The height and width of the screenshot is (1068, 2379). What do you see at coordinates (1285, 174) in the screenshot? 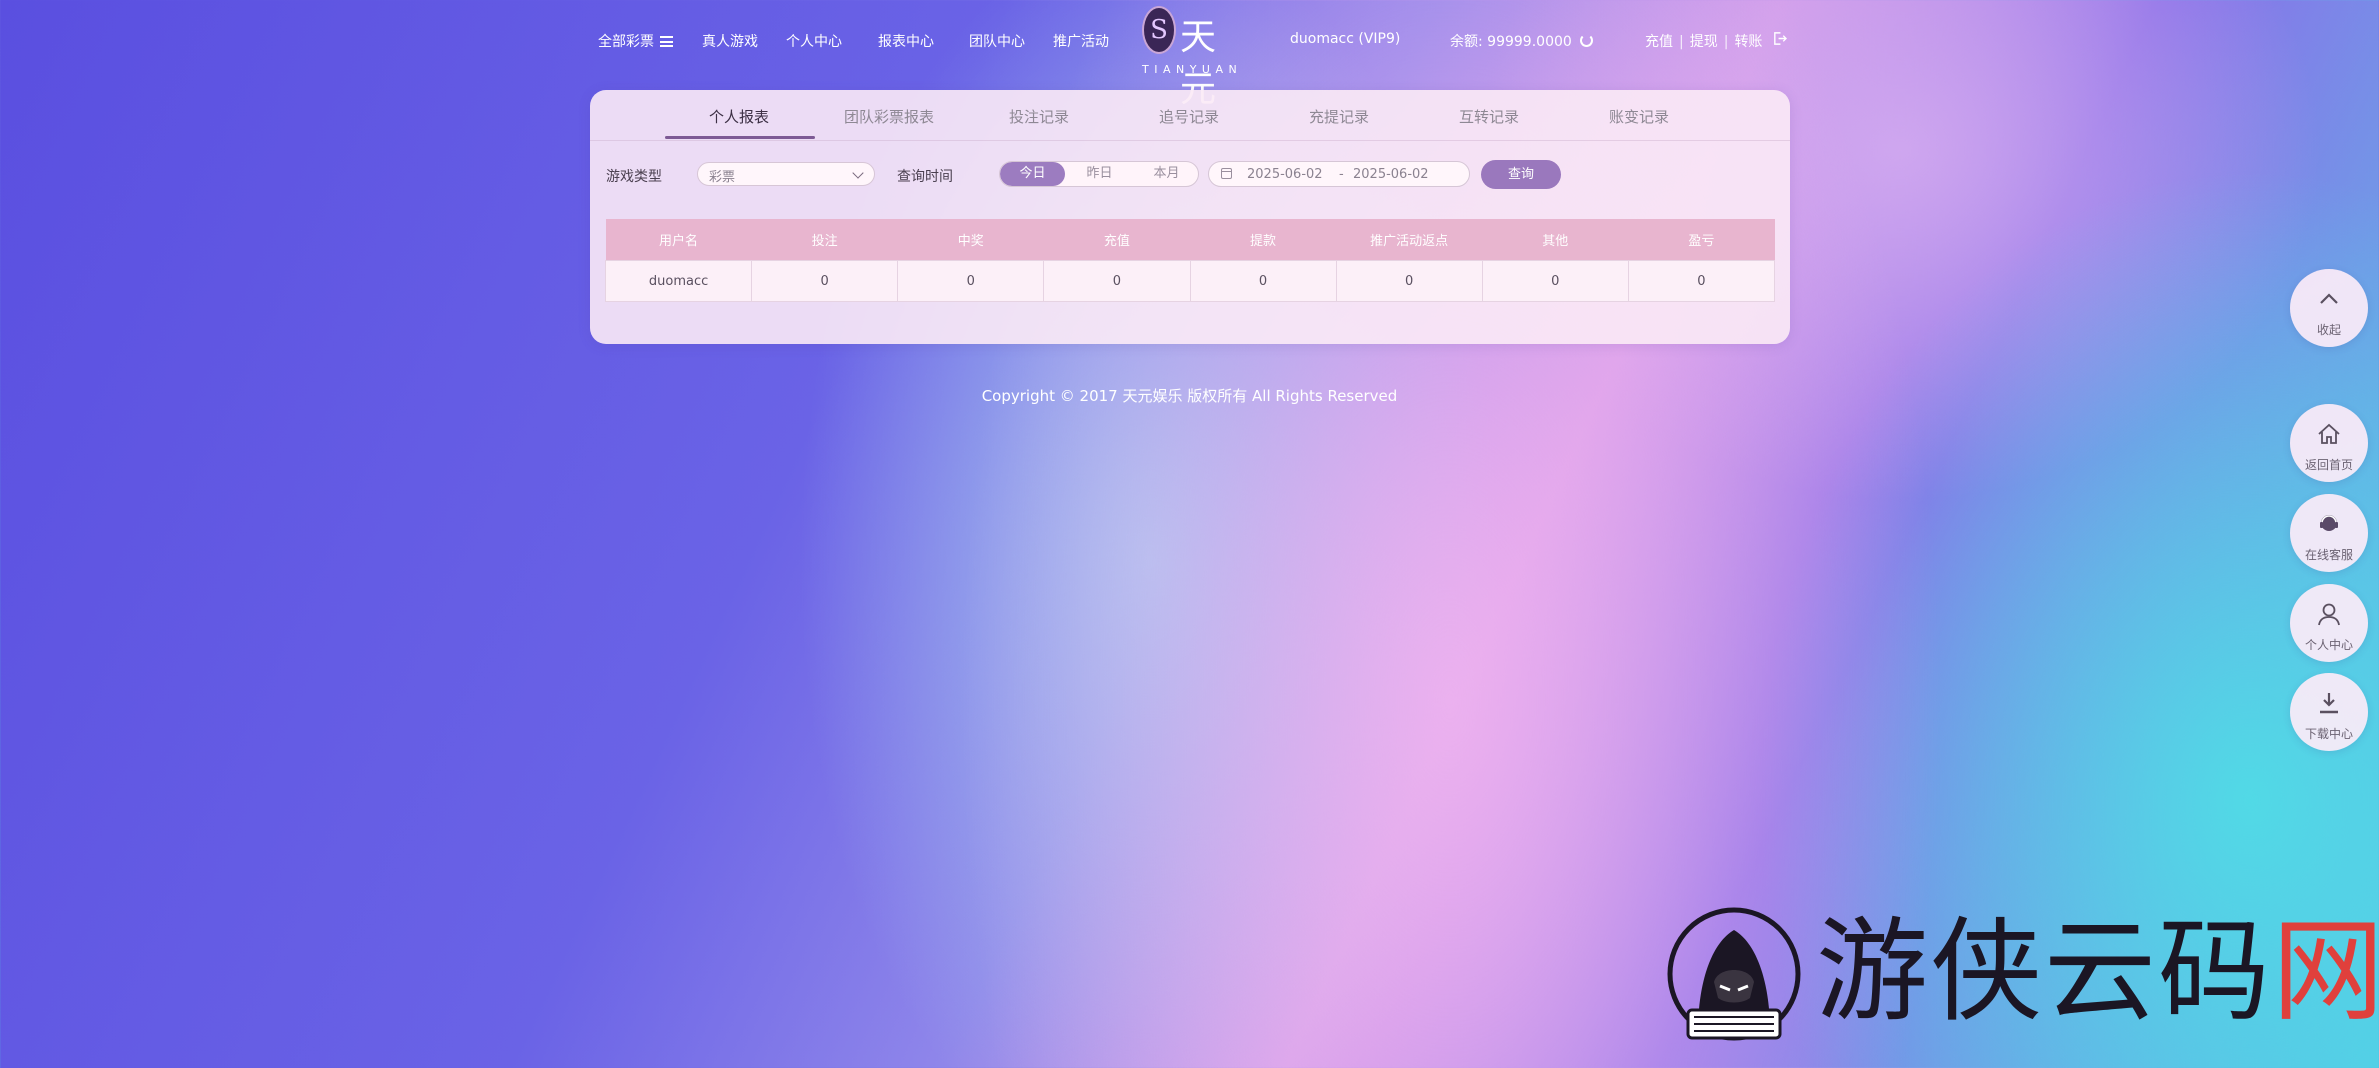
I see `date-from: 2025-06-02` at bounding box center [1285, 174].